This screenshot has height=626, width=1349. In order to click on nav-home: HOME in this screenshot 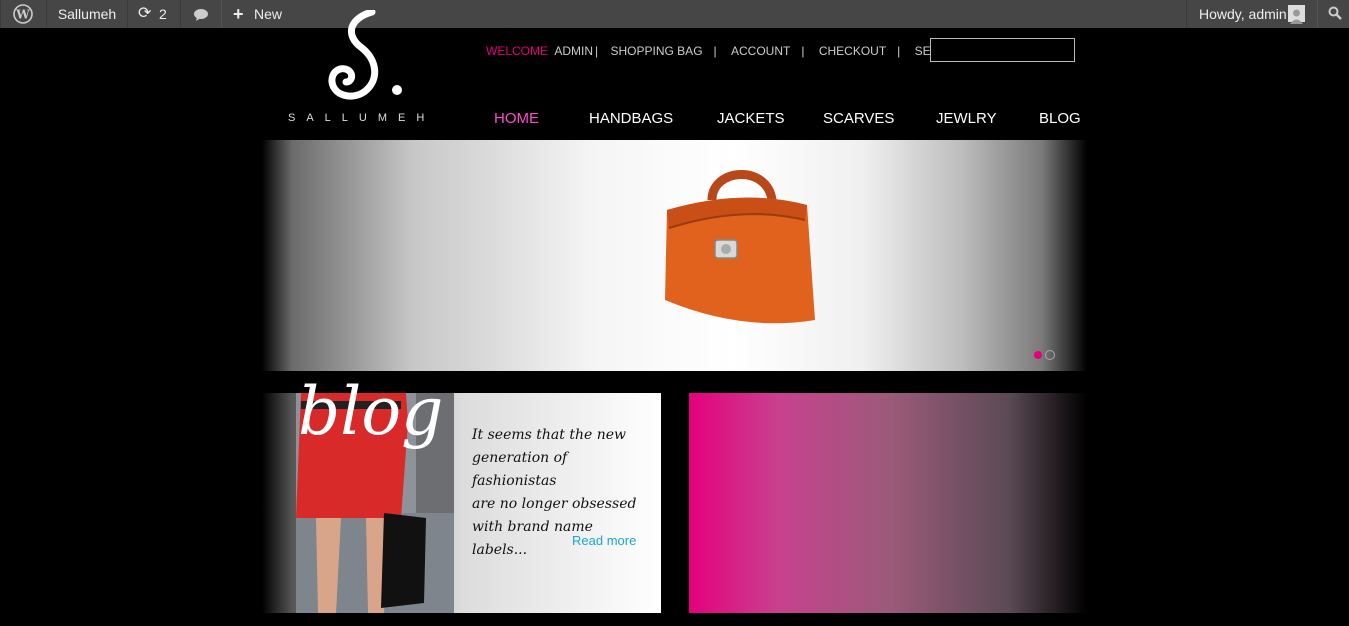, I will do `click(516, 118)`.